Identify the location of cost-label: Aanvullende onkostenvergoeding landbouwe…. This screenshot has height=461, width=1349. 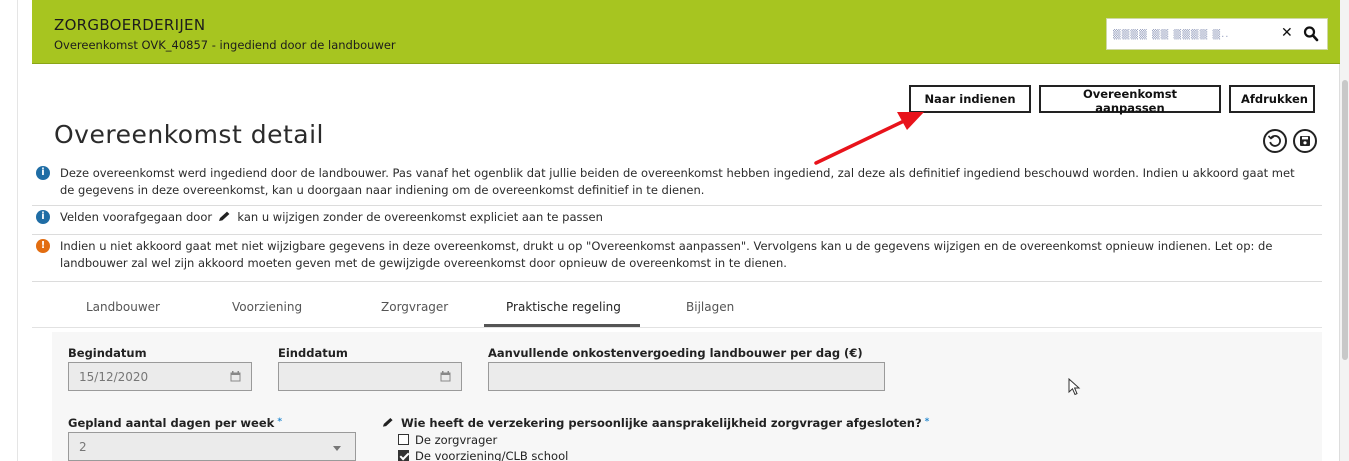
(675, 353).